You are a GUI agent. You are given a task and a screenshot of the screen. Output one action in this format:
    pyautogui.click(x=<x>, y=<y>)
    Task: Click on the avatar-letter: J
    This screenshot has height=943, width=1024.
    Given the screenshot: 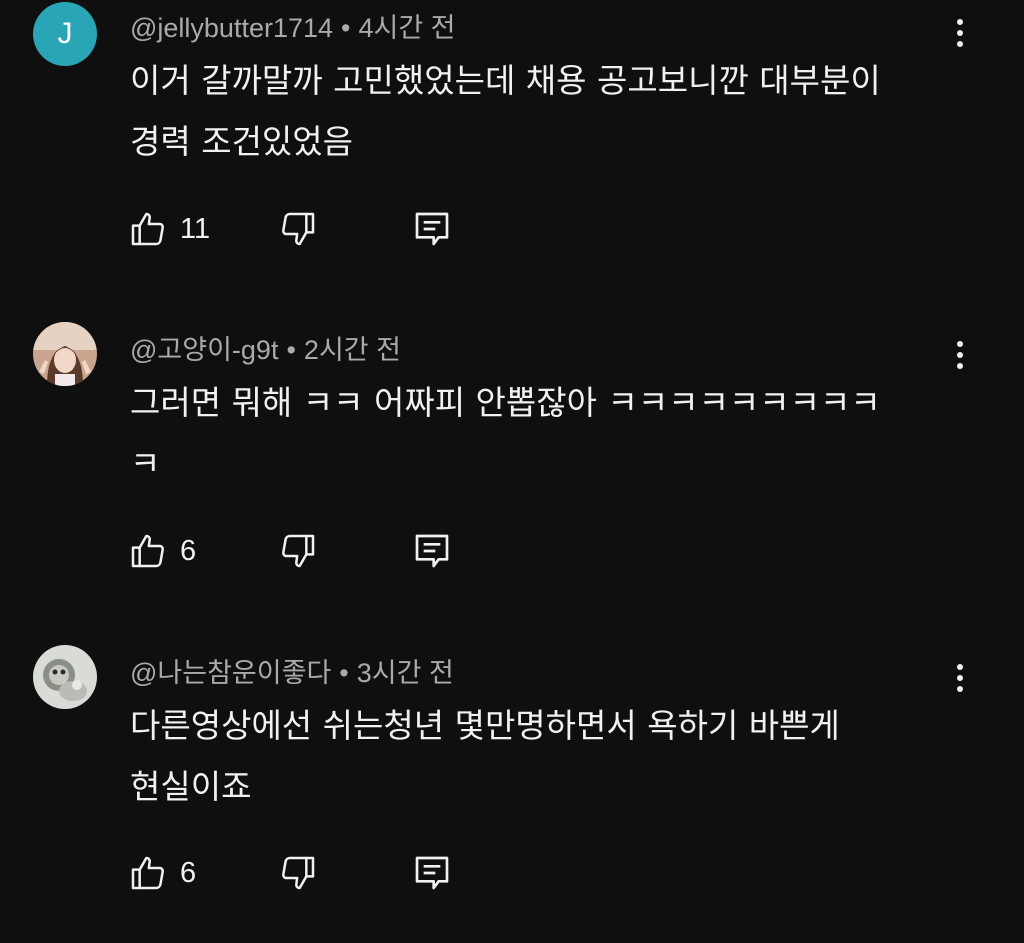 What is the action you would take?
    pyautogui.click(x=65, y=33)
    